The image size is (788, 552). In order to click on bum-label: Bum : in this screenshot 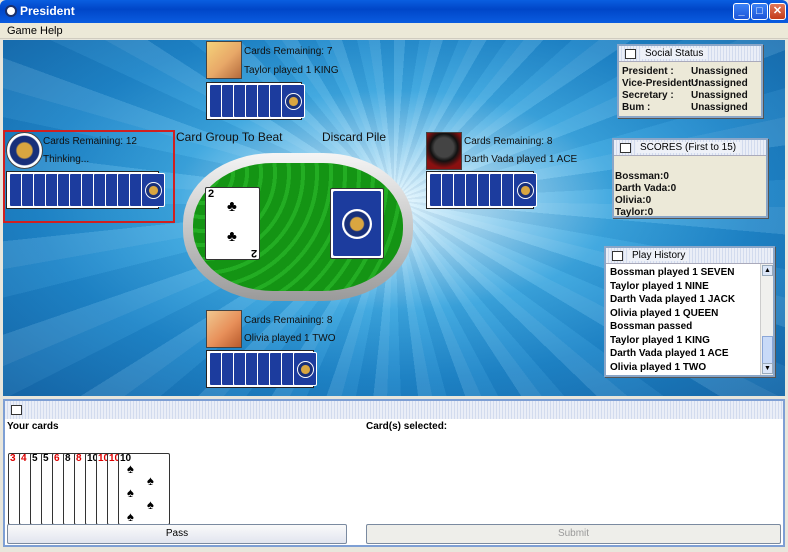, I will do `click(636, 107)`.